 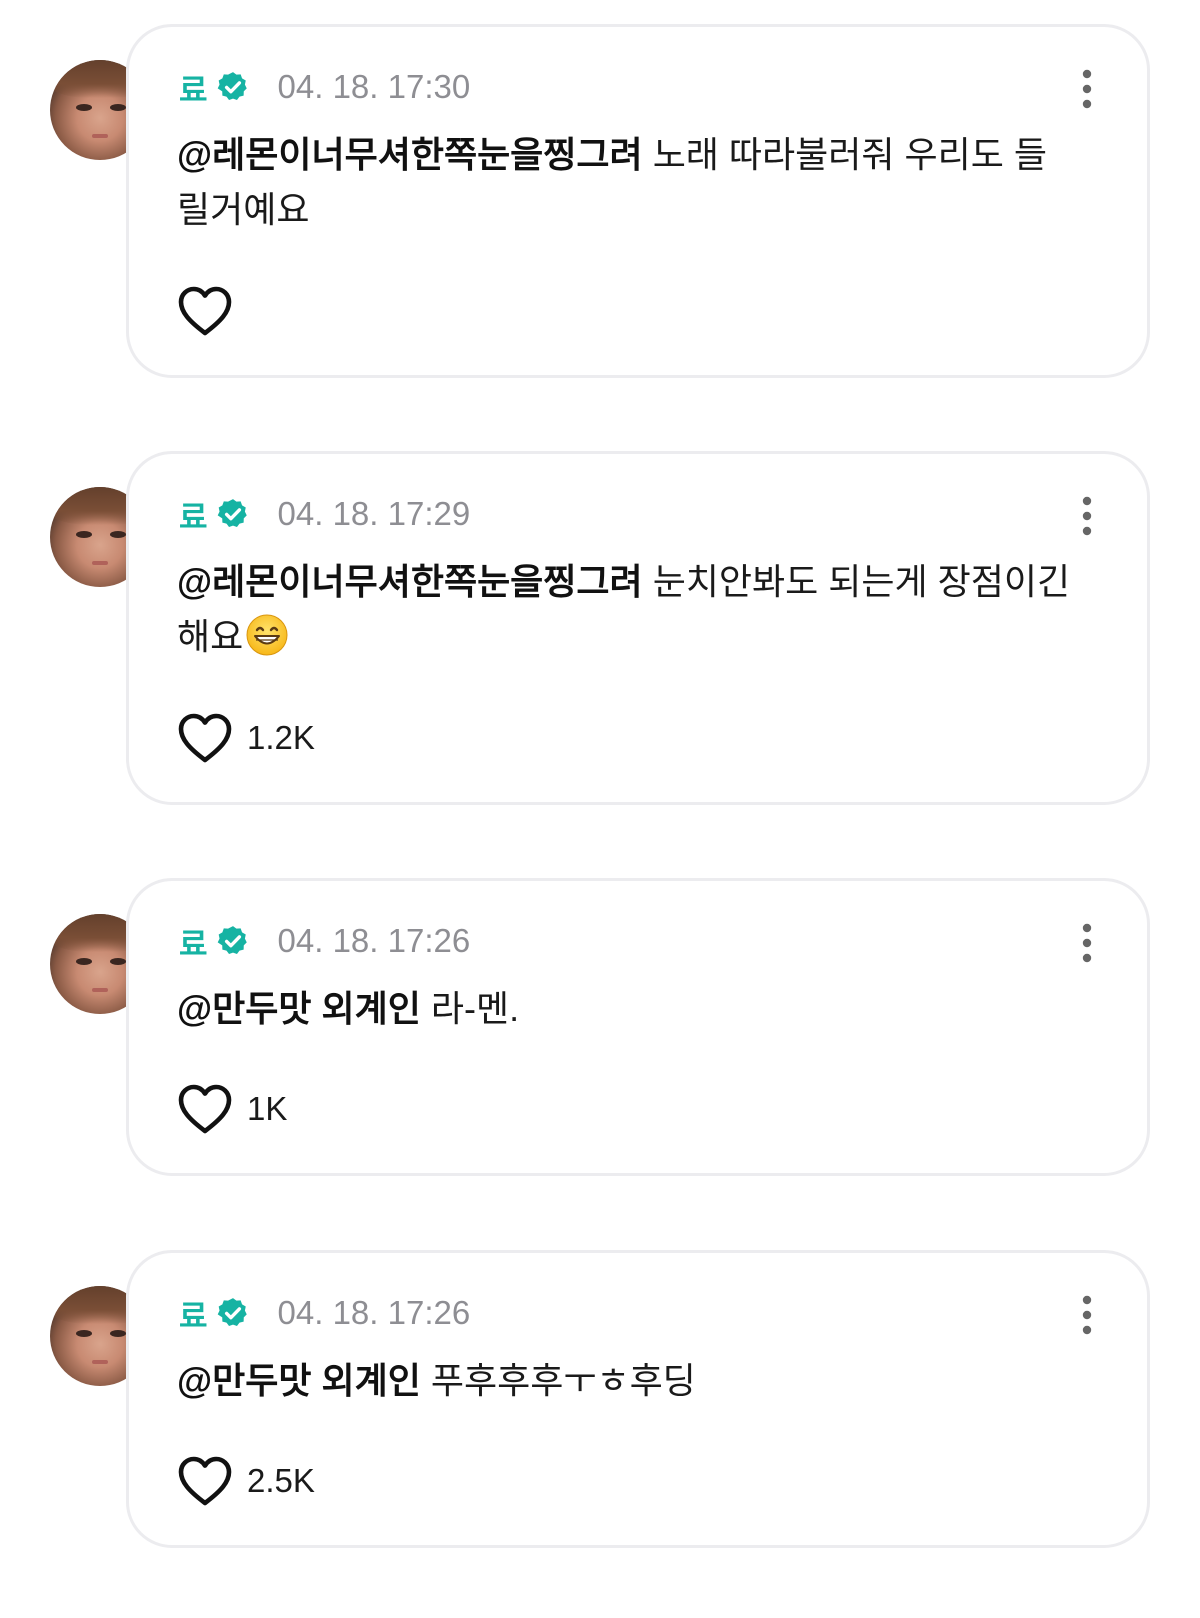 I want to click on comment-text: @레몬이너무셔한쪽눈을찡그려 눈치안봐도 되는게 장점이긴해요, so click(x=627, y=609).